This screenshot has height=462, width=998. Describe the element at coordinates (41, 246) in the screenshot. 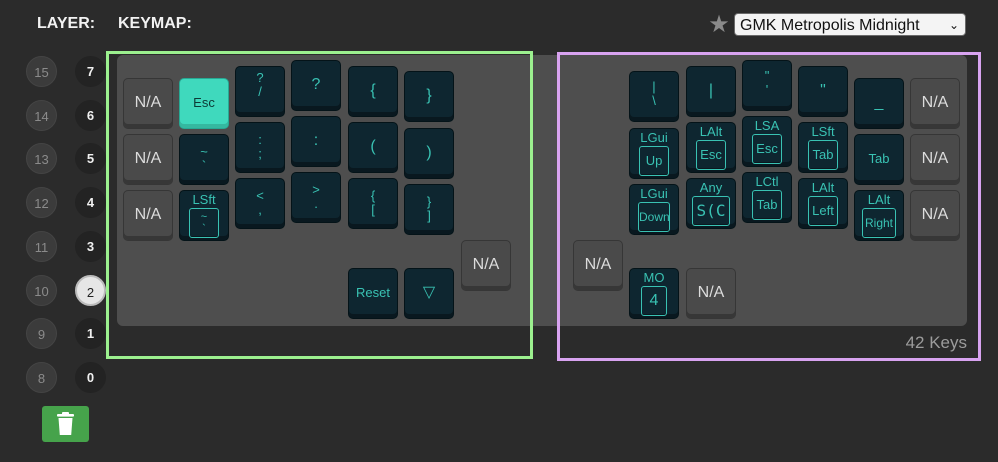

I see `layer-button-11: 11` at that location.